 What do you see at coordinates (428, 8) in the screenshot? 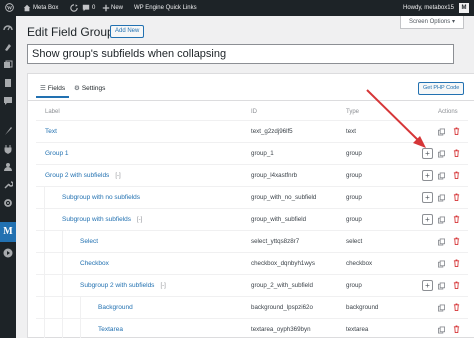
I see `howdy-account-link: Howdy, metabox15` at bounding box center [428, 8].